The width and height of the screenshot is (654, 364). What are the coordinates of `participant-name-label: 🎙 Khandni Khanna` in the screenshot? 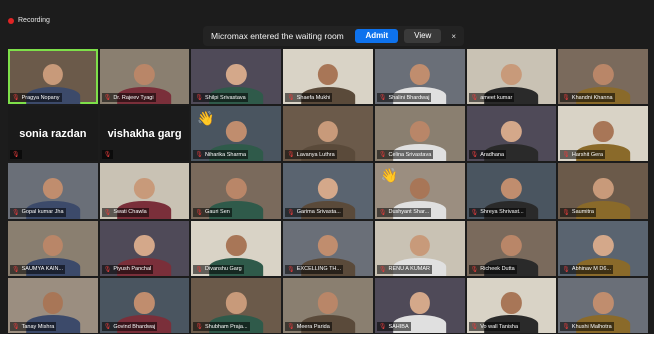 It's located at (587, 98).